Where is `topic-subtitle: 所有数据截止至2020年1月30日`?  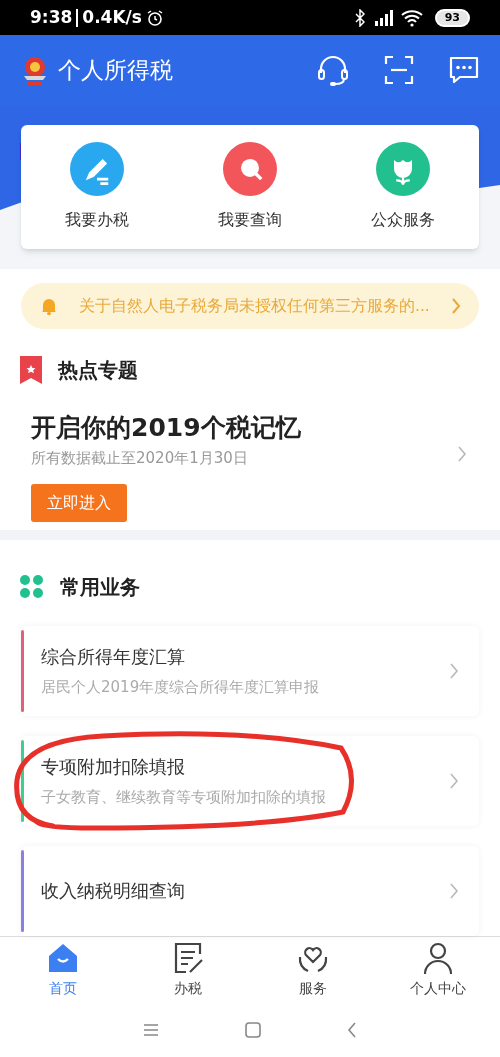 topic-subtitle: 所有数据截止至2020年1月30日 is located at coordinates (140, 459).